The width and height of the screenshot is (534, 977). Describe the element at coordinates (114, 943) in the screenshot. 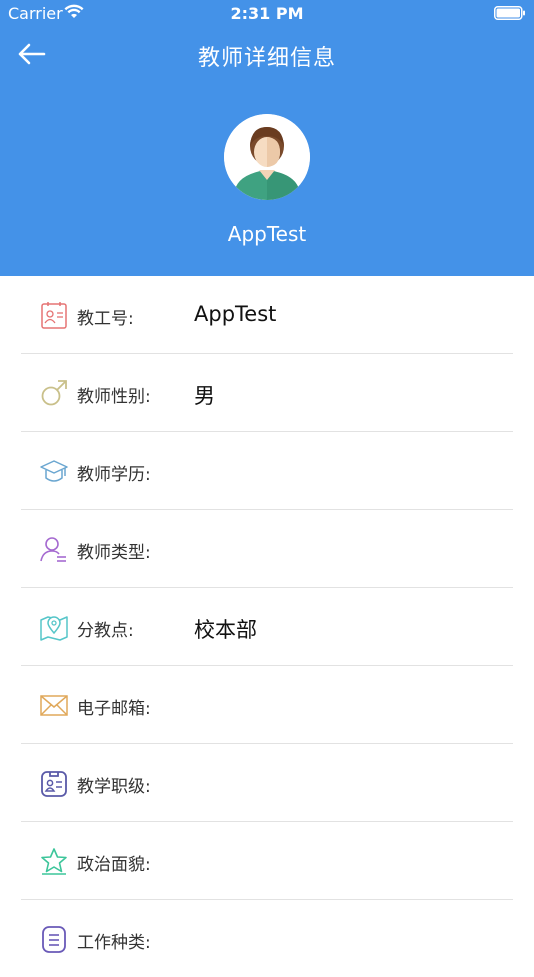

I see `field-label: 工作种类:` at that location.